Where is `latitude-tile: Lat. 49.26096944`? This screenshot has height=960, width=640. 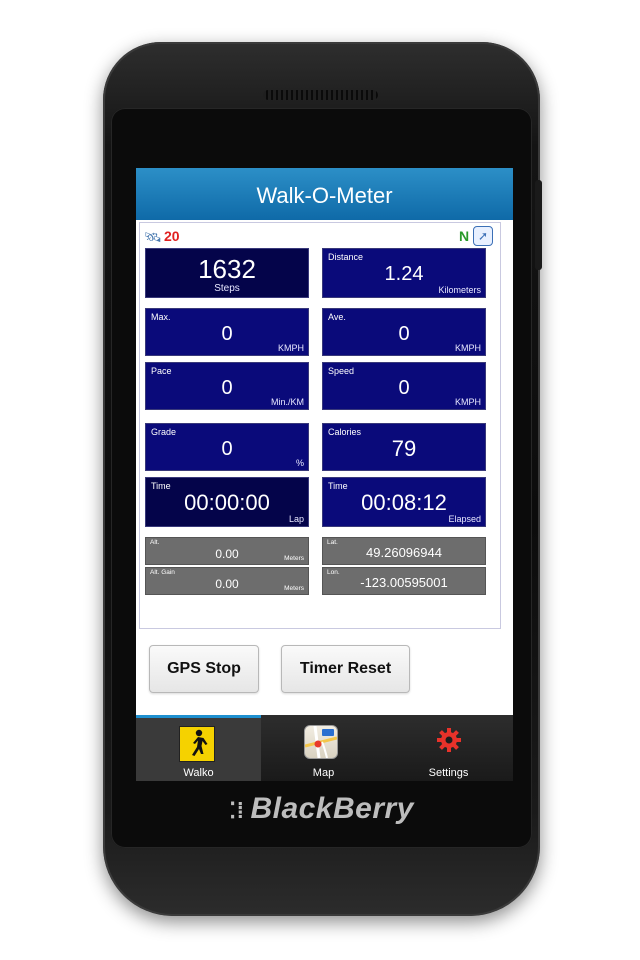
latitude-tile: Lat. 49.26096944 is located at coordinates (404, 551).